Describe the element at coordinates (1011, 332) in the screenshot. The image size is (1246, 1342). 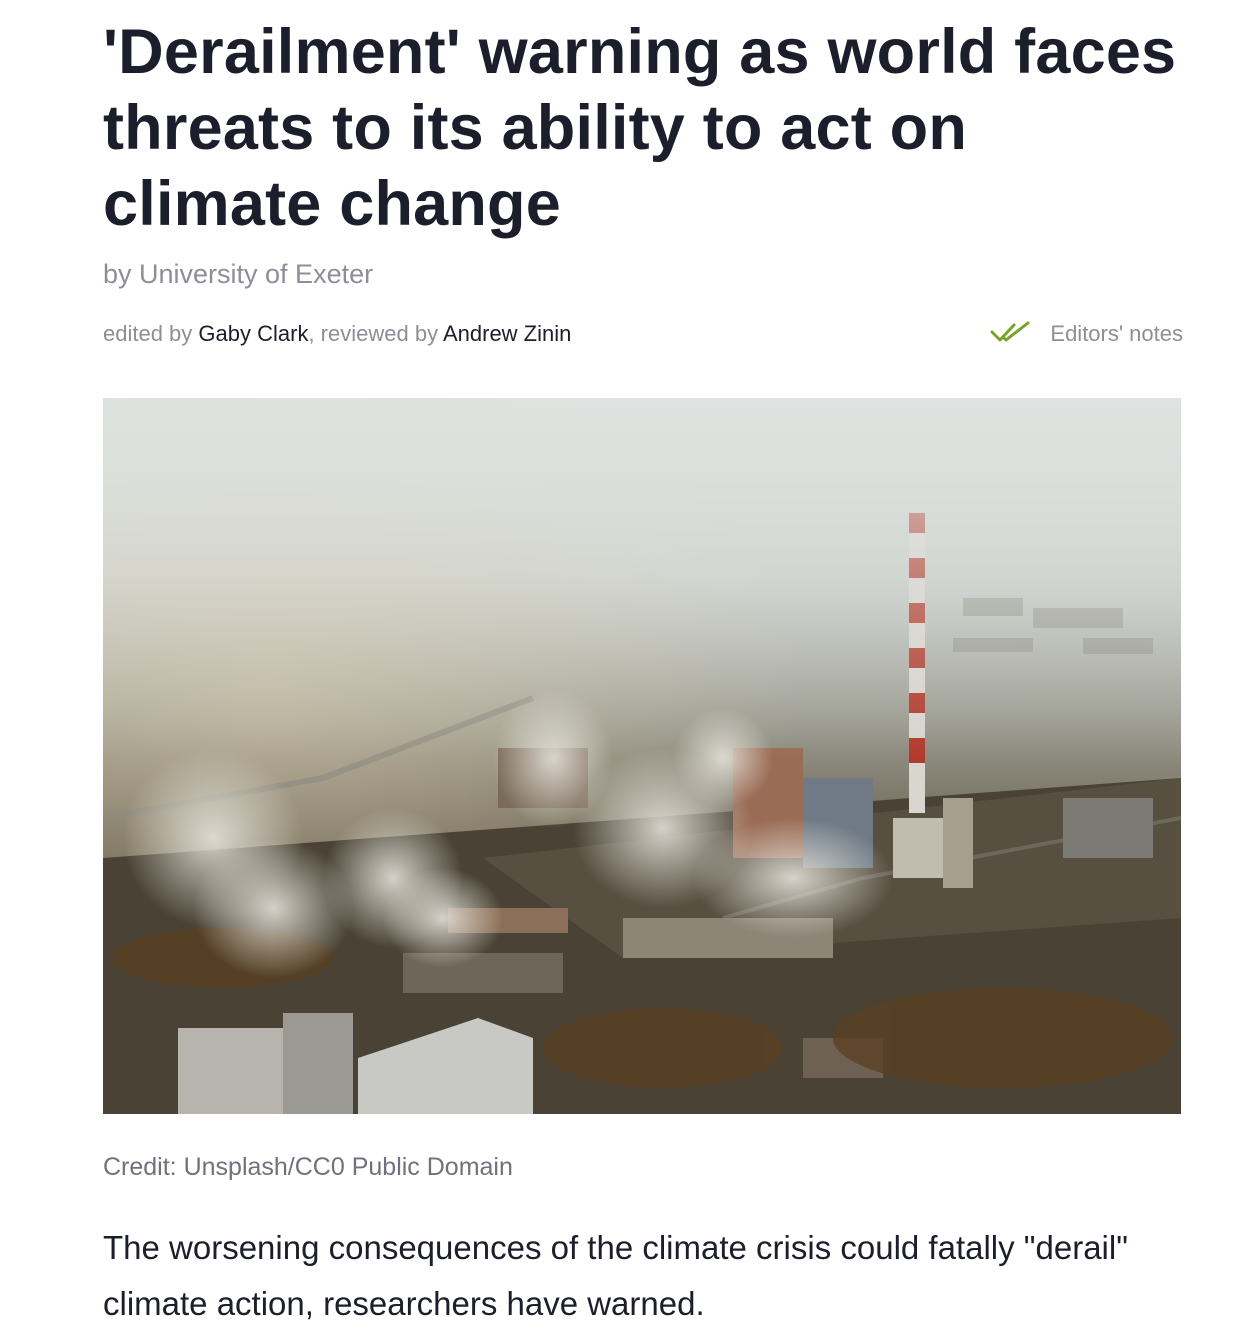
I see `double-check-icon` at that location.